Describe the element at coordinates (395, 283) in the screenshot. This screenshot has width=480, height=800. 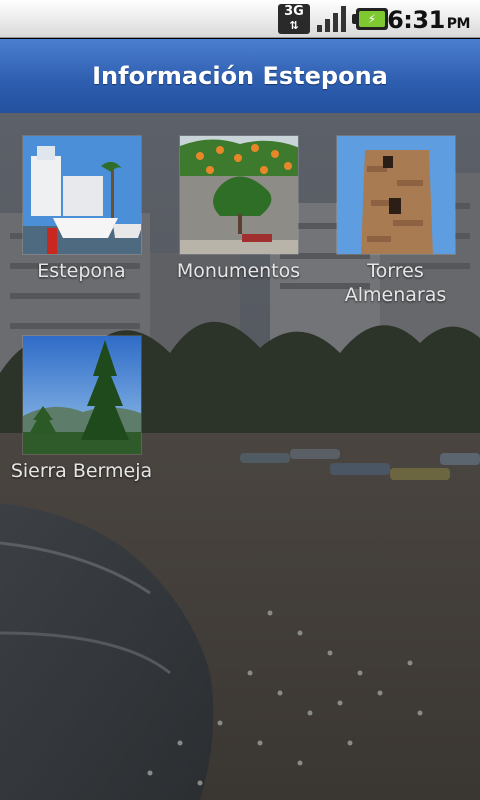
I see `grid-item-label: Torres Almenaras` at that location.